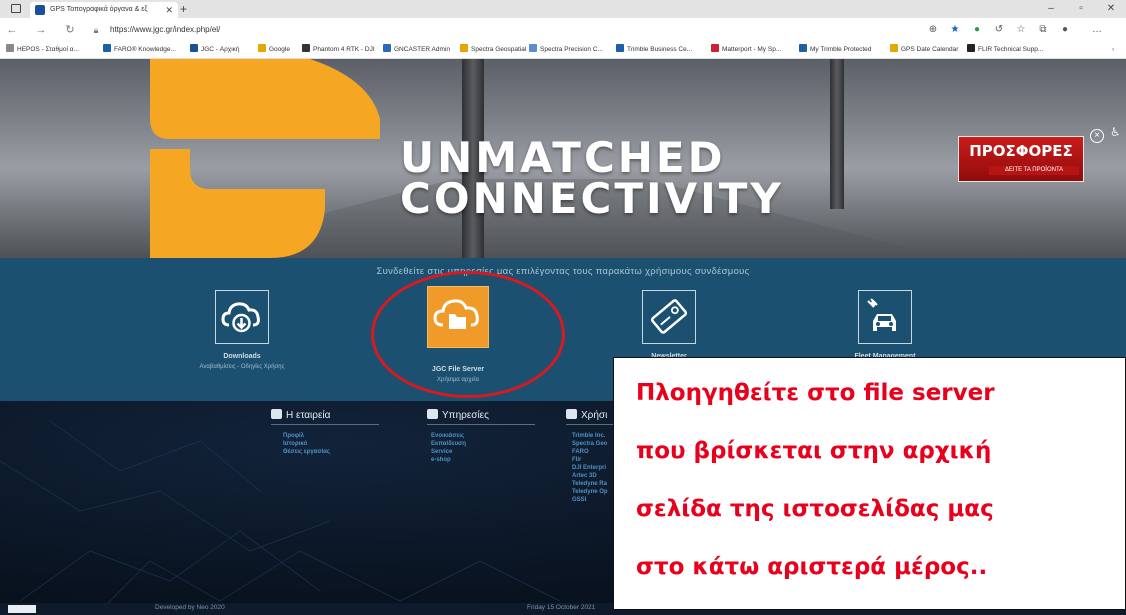 This screenshot has width=1126, height=615. Describe the element at coordinates (1111, 9) in the screenshot. I see `close-window-icon: ✕` at that location.